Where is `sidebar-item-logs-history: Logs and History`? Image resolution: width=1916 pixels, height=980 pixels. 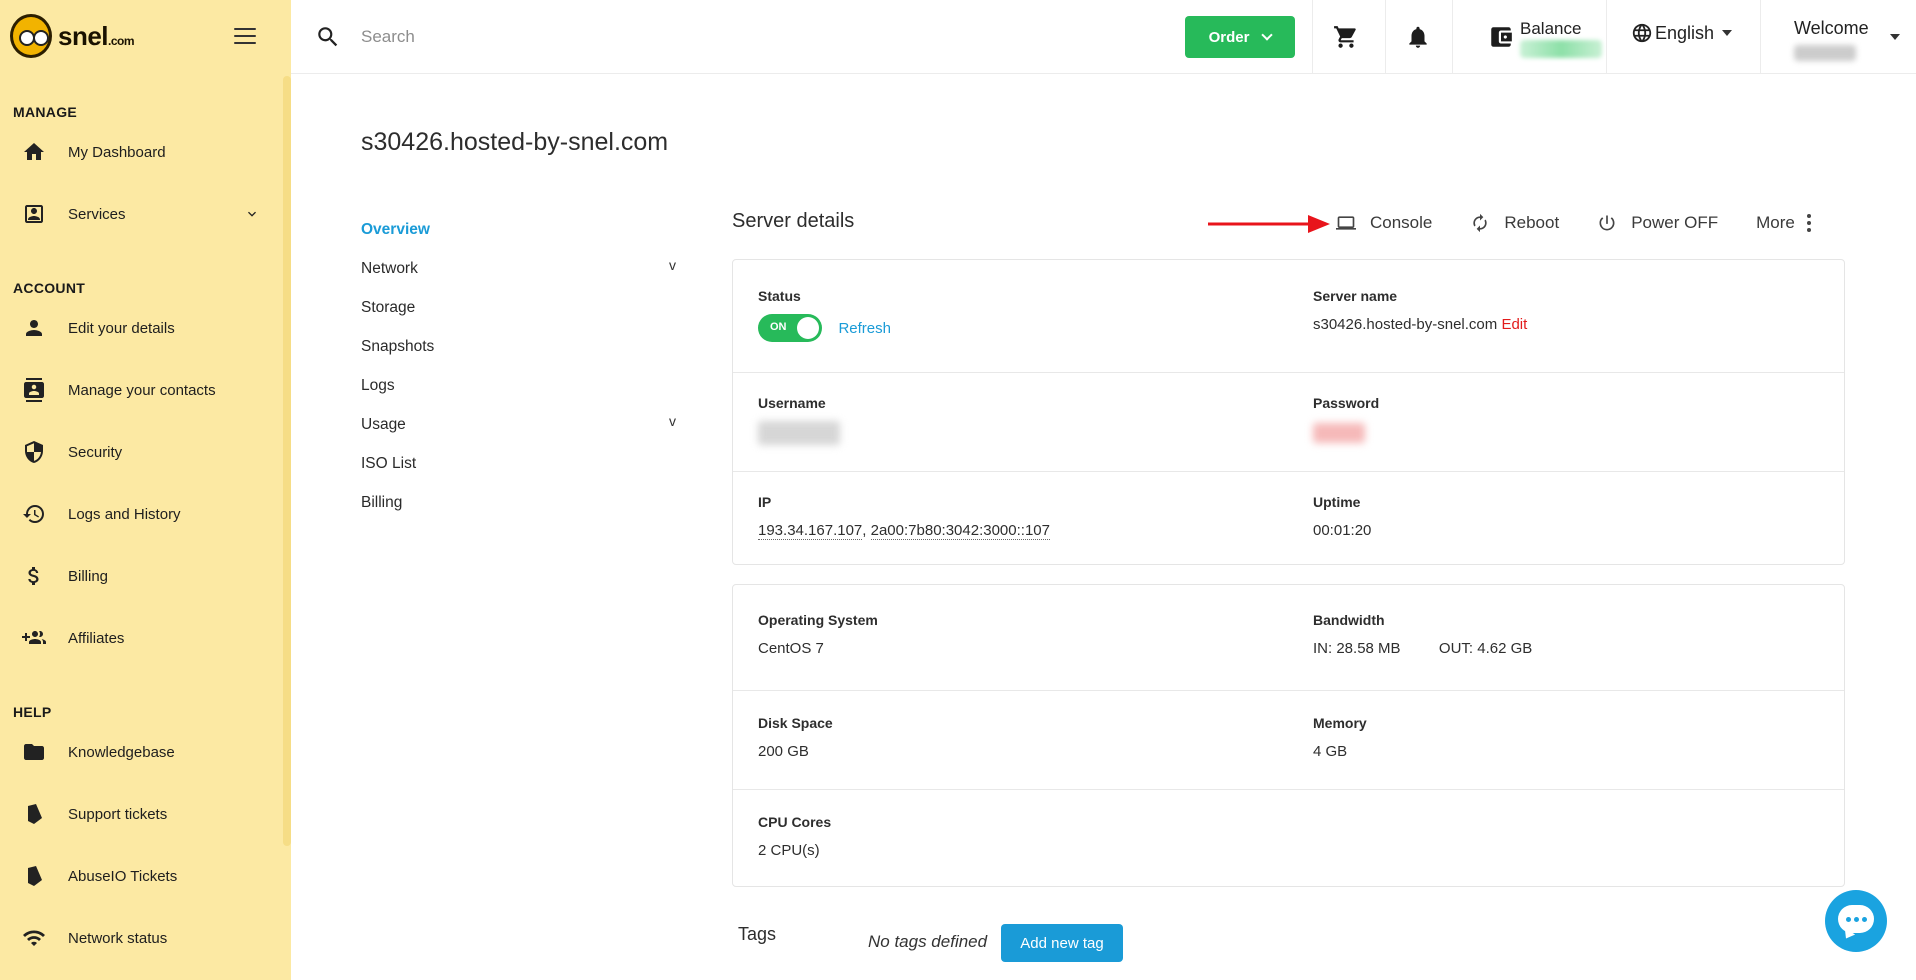
sidebar-item-logs-history: Logs and History is located at coordinates (141, 514).